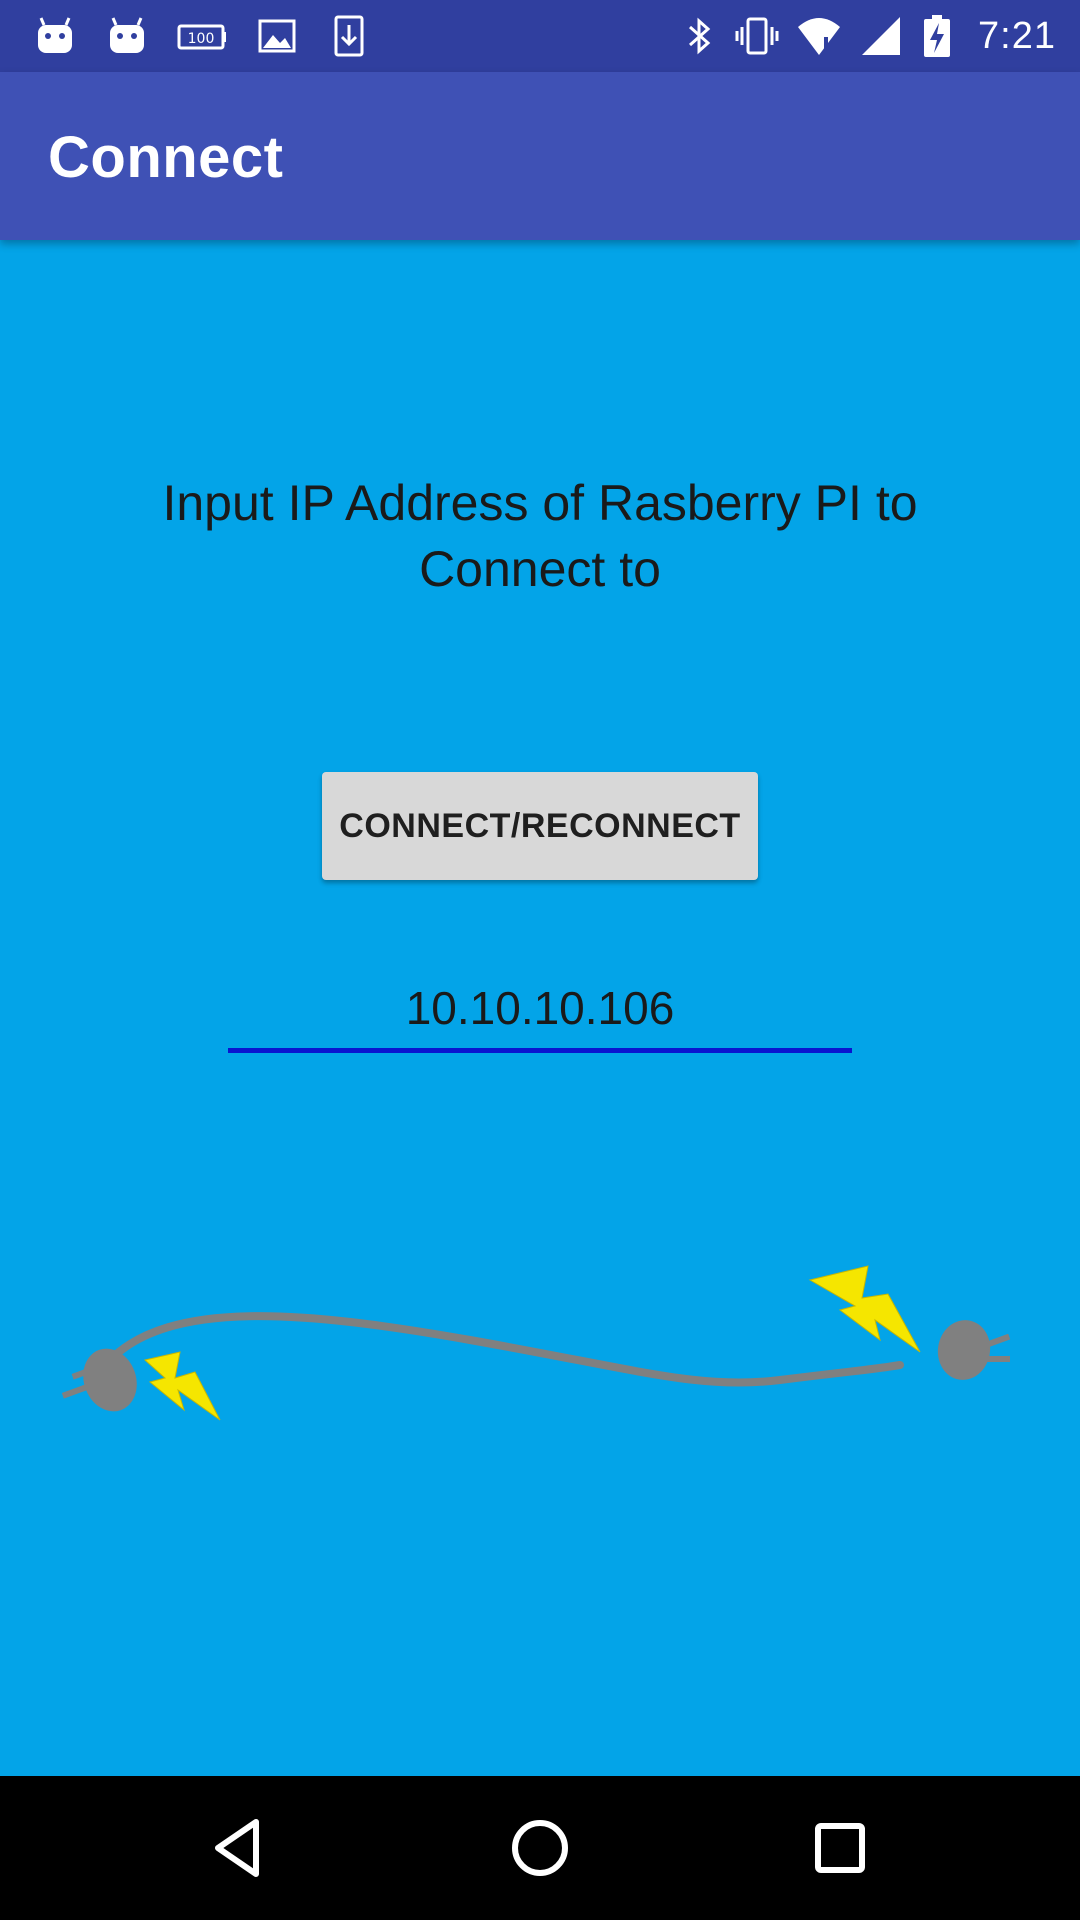  Describe the element at coordinates (540, 156) in the screenshot. I see `app-bar: Connect` at that location.